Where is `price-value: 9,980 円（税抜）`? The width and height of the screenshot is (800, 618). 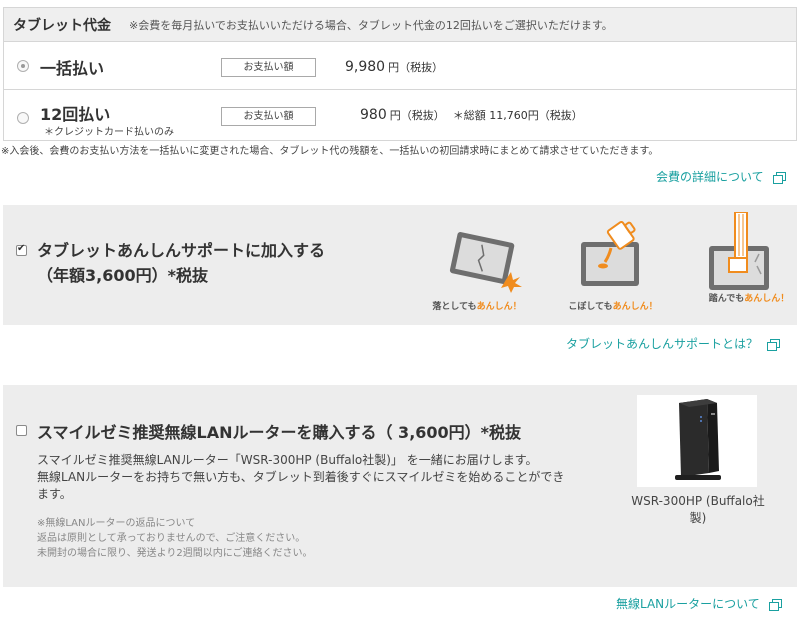 price-value: 9,980 円（税抜） is located at coordinates (394, 67).